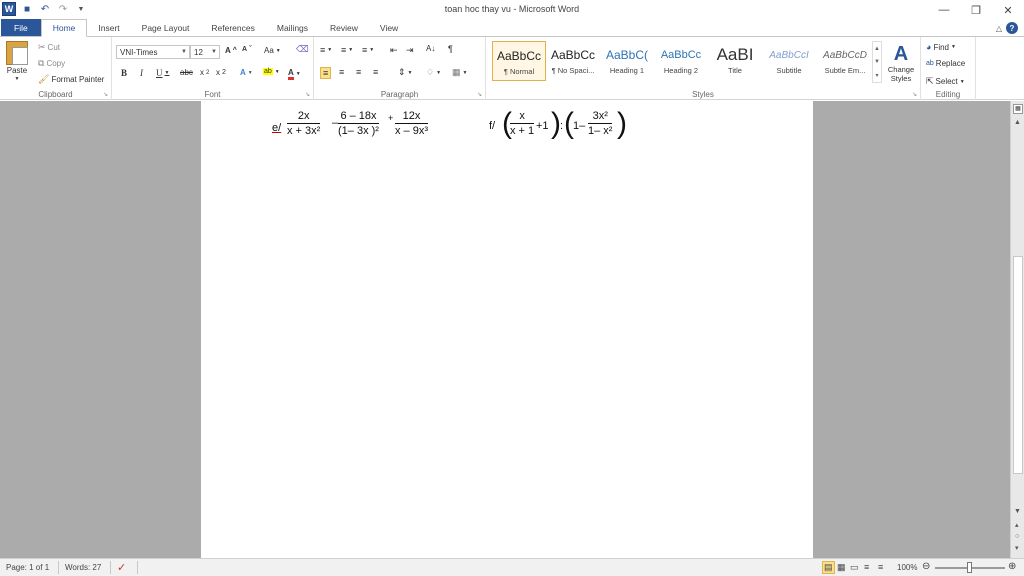 The width and height of the screenshot is (1024, 576). Describe the element at coordinates (186, 72) in the screenshot. I see `strikethrough-button: abc` at that location.